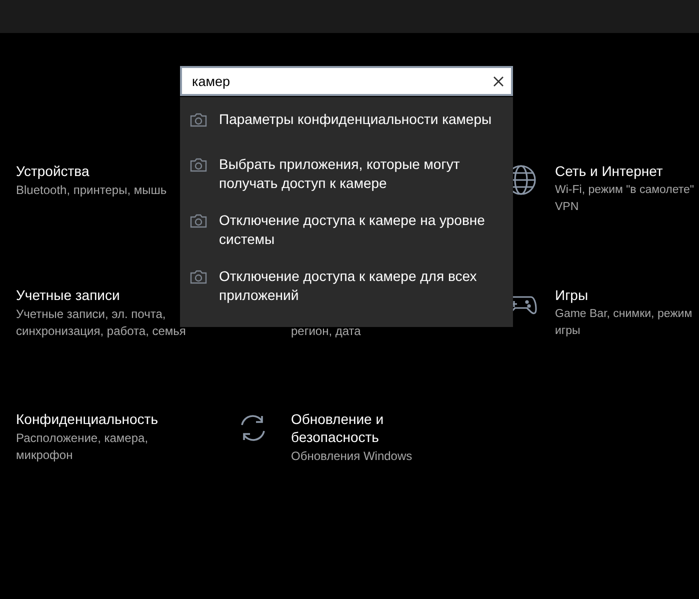 The image size is (699, 599). I want to click on tile-title: Обновление и безопасность, so click(353, 428).